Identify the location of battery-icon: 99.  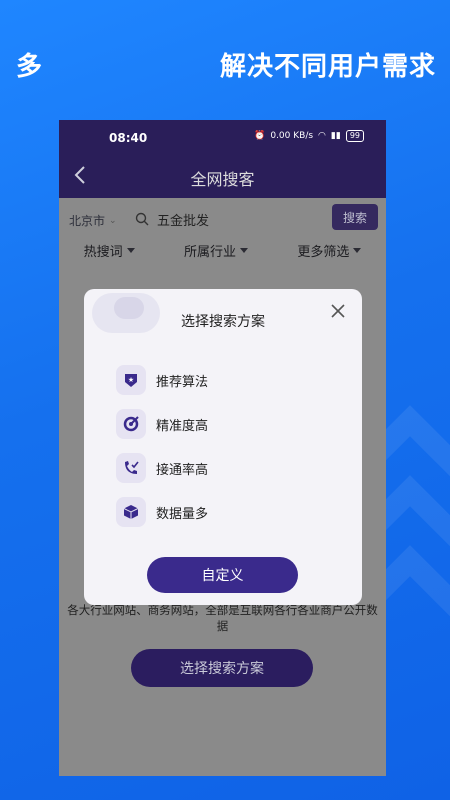
(354, 136).